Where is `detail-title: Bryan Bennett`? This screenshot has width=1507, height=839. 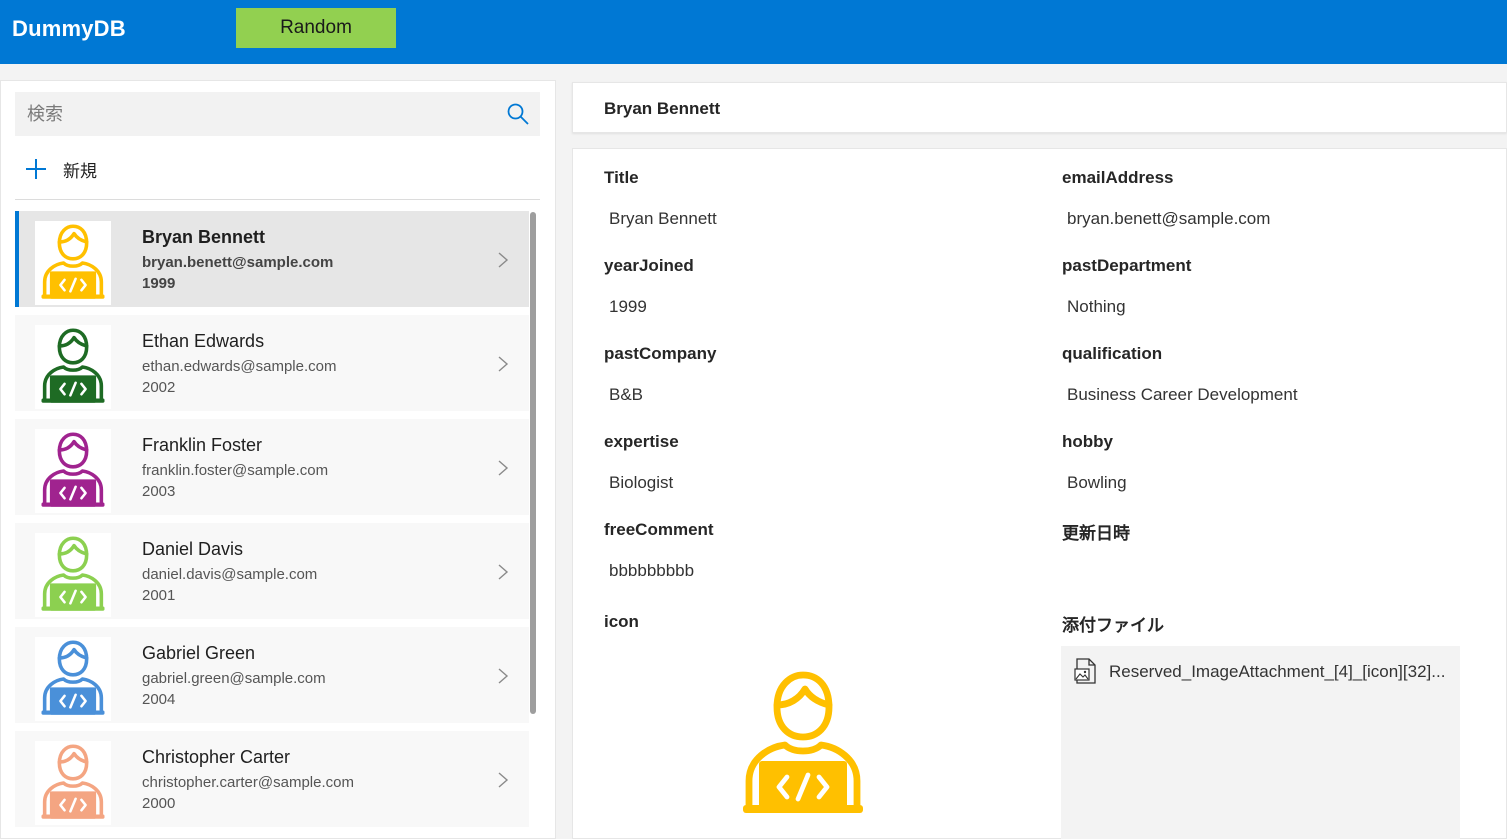 detail-title: Bryan Bennett is located at coordinates (662, 108).